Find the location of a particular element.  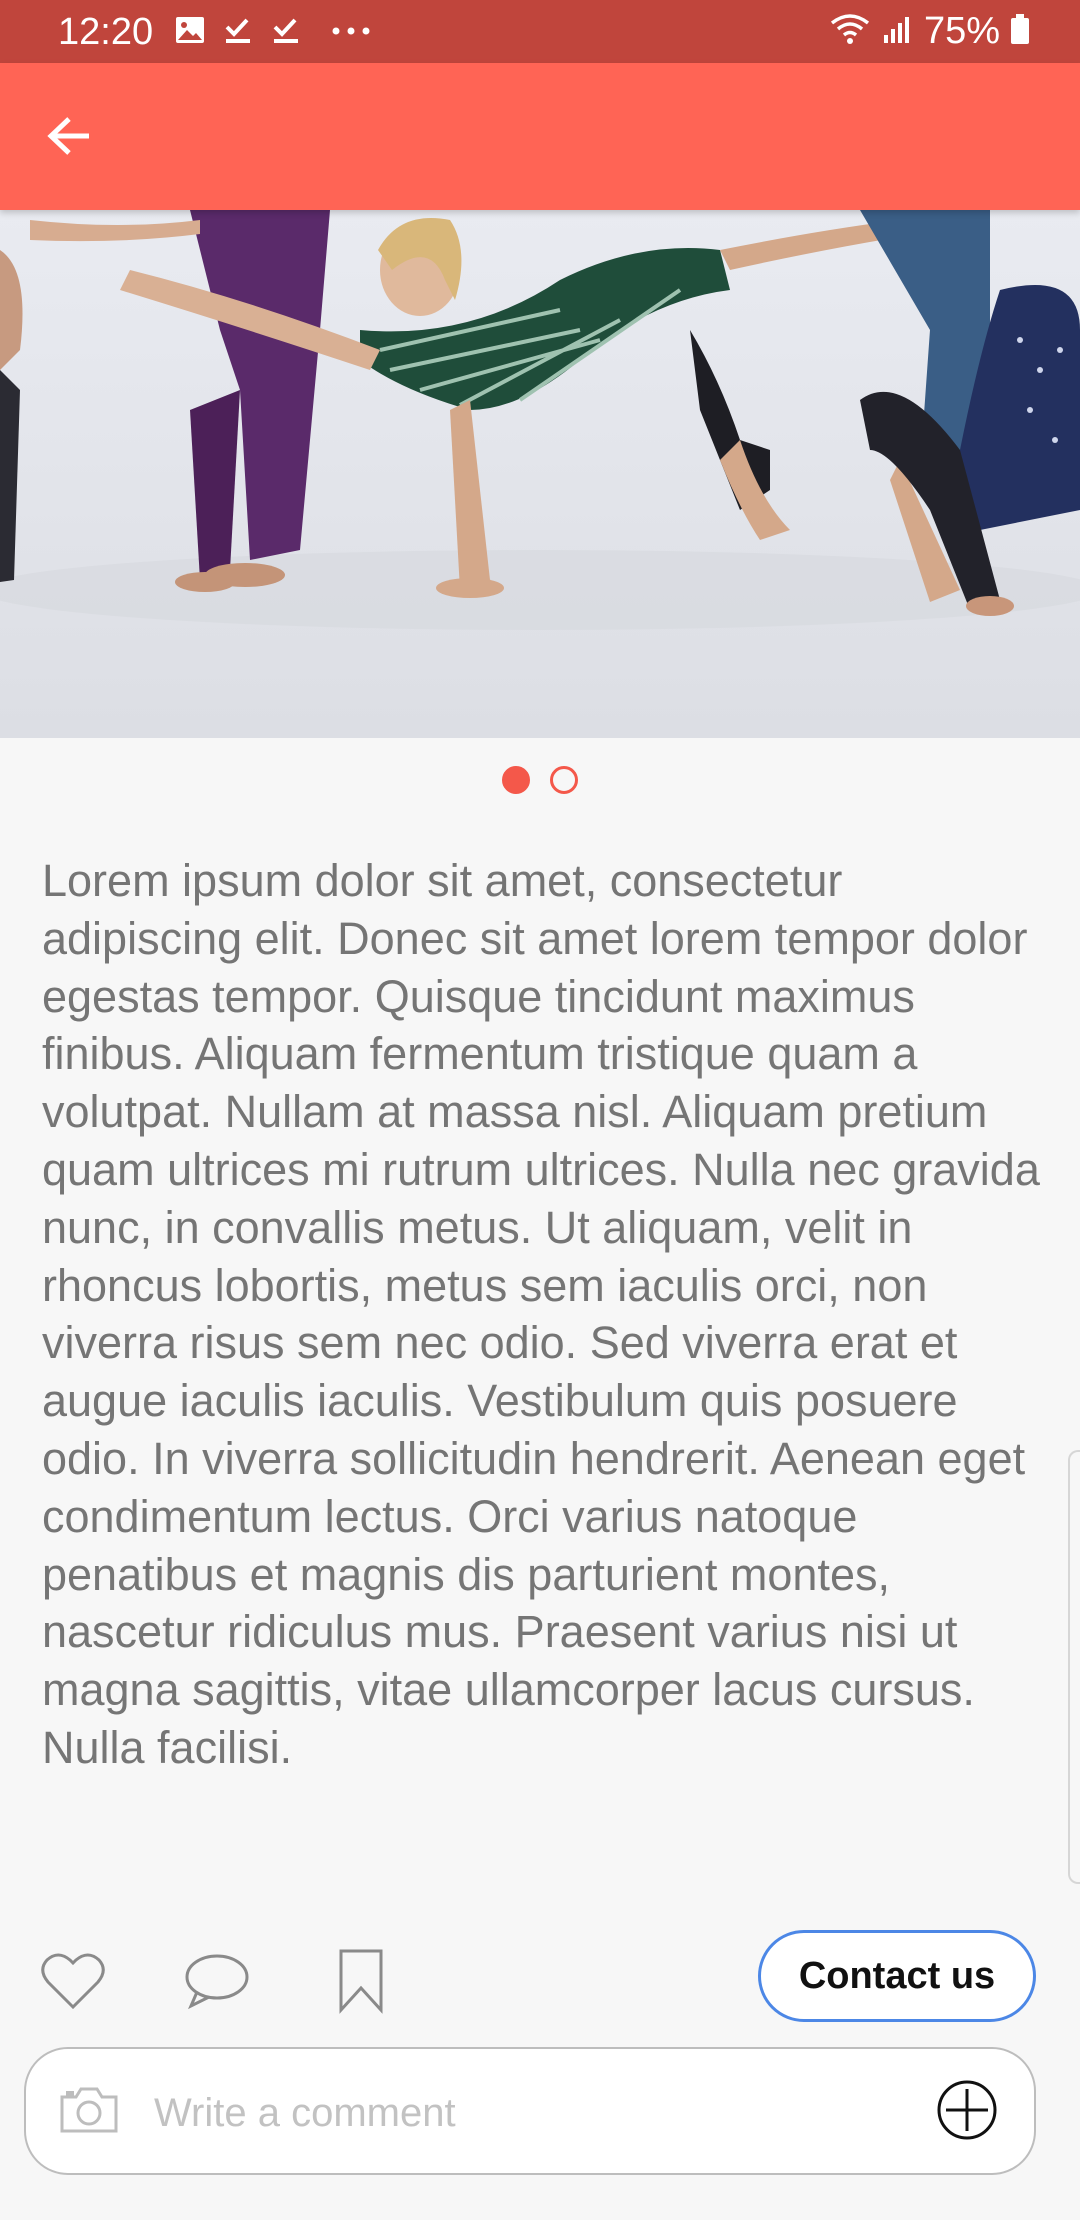

comment-input is located at coordinates (534, 2113).